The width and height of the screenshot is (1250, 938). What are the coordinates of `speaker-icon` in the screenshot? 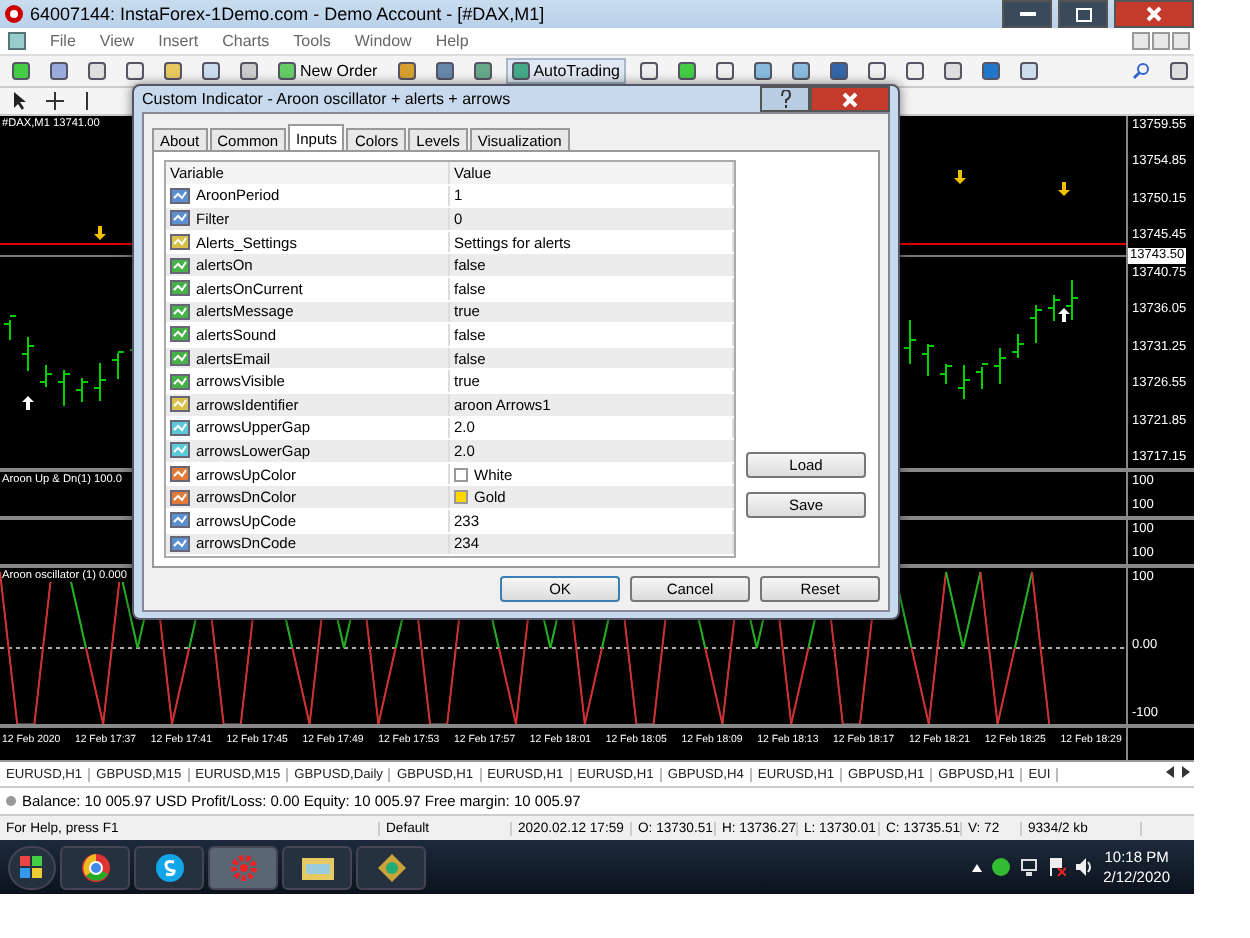 It's located at (1084, 867).